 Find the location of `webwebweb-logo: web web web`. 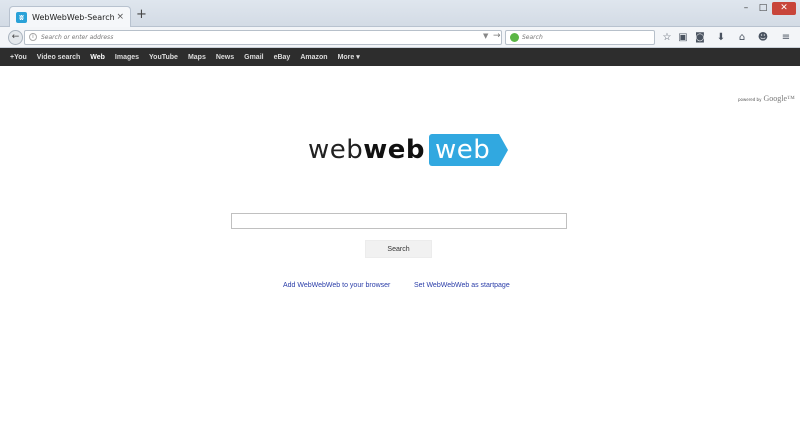

webwebweb-logo: web web web is located at coordinates (408, 150).